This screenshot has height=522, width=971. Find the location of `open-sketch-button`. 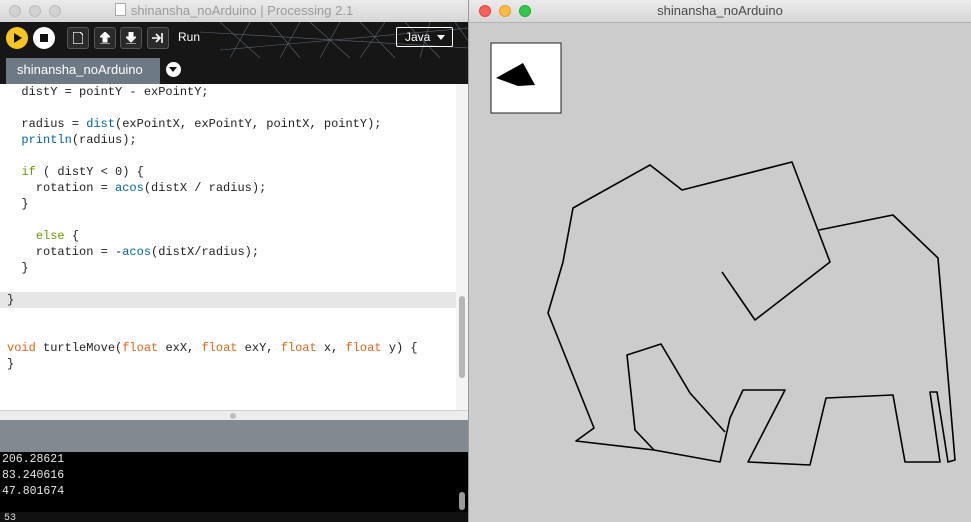

open-sketch-button is located at coordinates (105, 38).